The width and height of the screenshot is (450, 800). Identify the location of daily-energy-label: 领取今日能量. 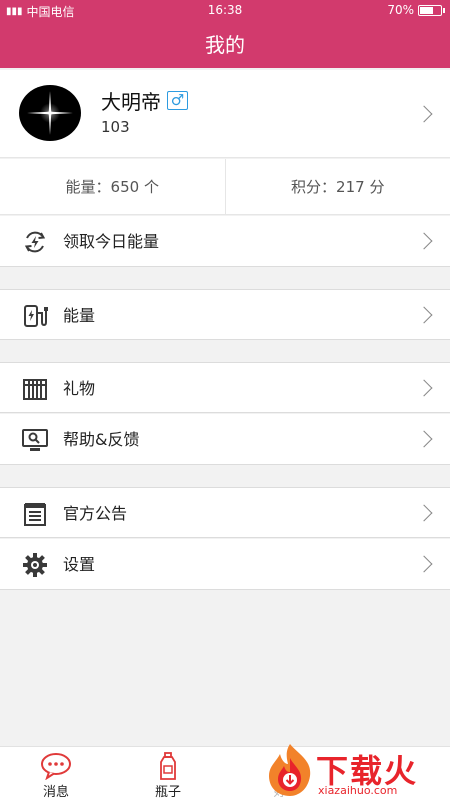
(111, 241).